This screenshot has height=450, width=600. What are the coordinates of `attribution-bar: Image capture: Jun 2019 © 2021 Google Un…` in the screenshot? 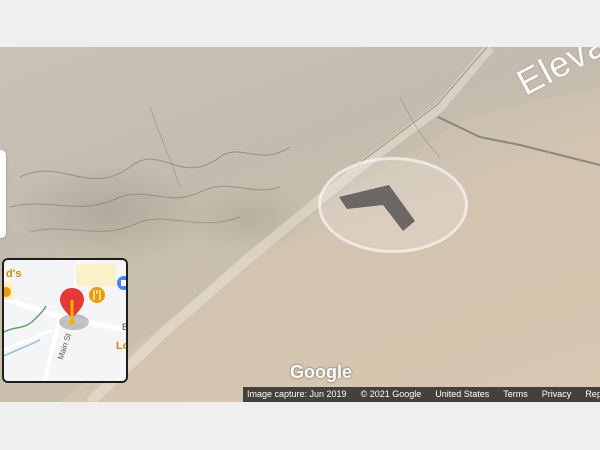 It's located at (421, 394).